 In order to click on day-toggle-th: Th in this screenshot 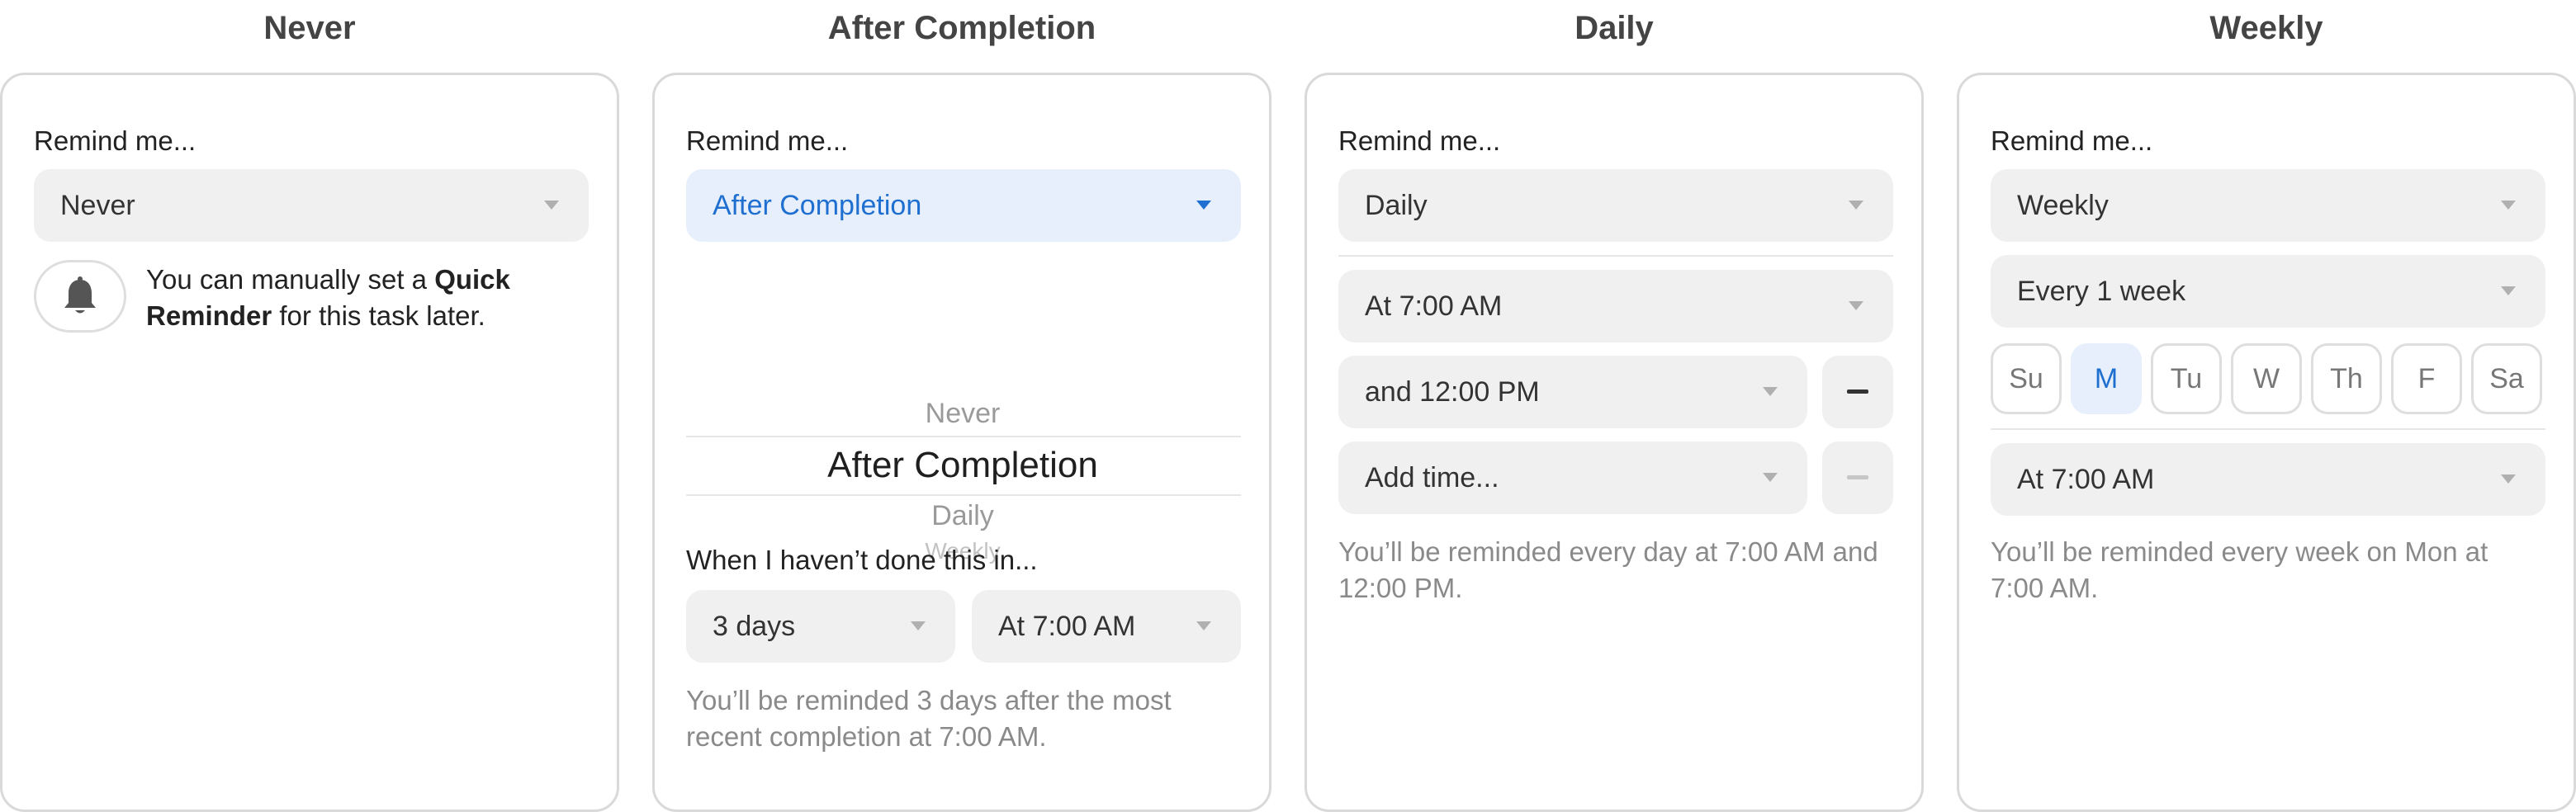, I will do `click(2346, 378)`.